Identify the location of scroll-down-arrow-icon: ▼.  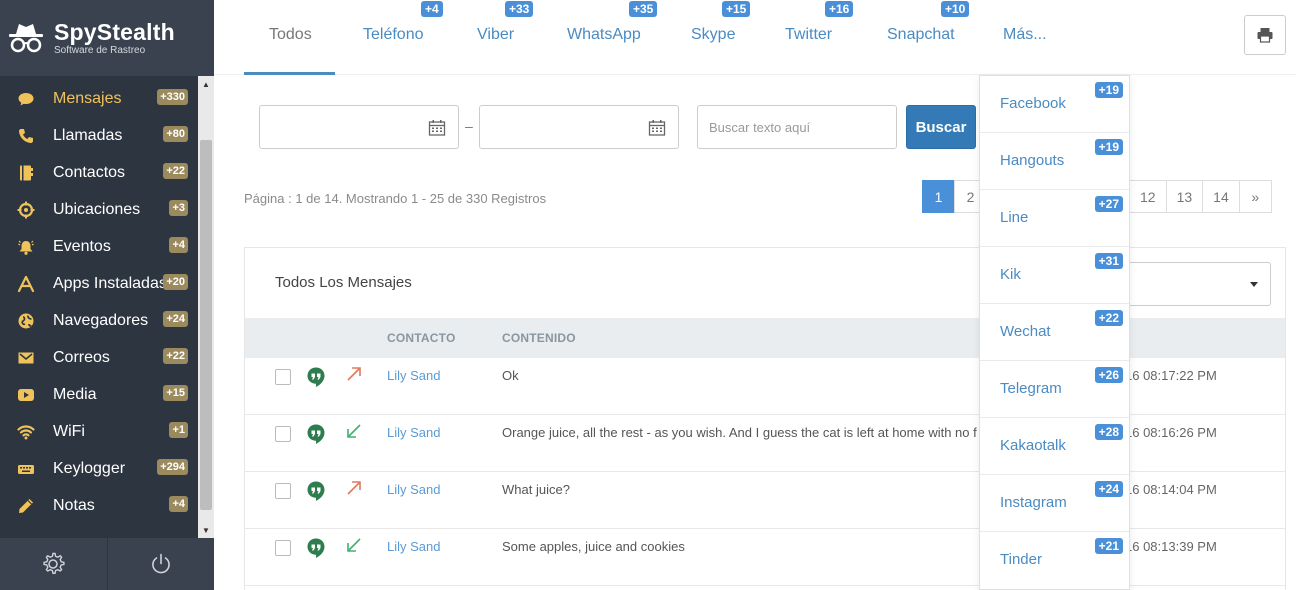
(206, 530).